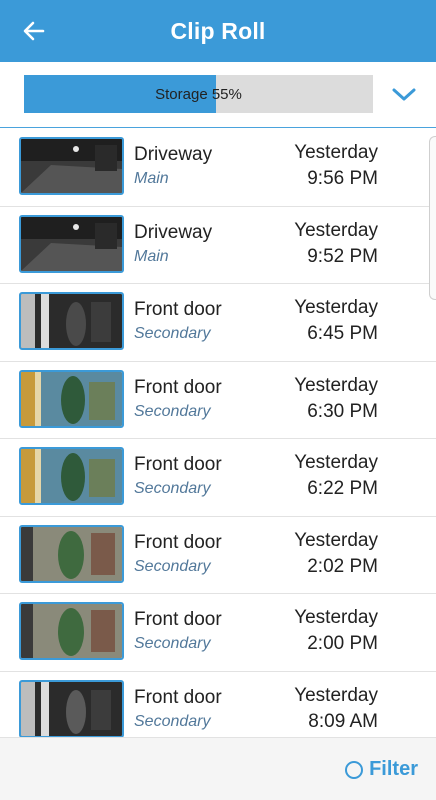 This screenshot has height=800, width=436. I want to click on storage-bar: Storage 55%, so click(198, 94).